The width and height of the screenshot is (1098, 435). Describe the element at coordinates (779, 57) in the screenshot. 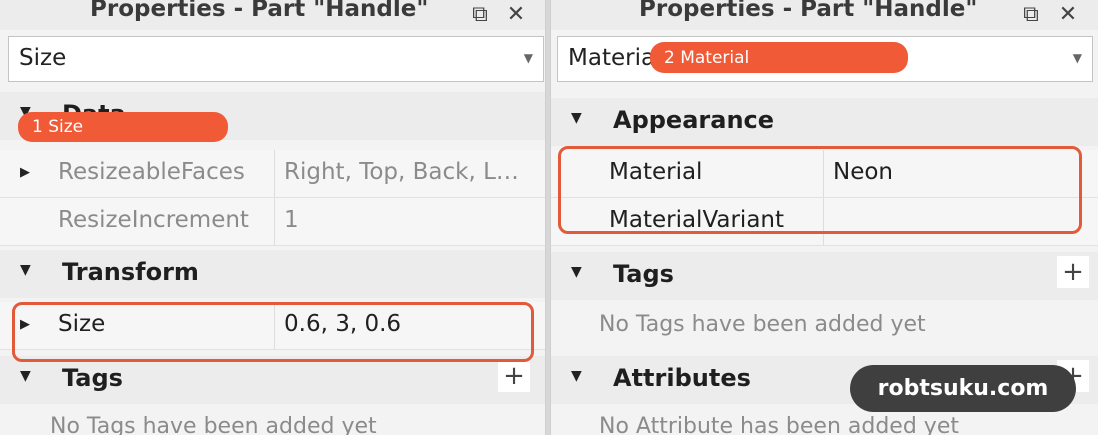

I see `annotation-badge-material: 2 Material` at that location.